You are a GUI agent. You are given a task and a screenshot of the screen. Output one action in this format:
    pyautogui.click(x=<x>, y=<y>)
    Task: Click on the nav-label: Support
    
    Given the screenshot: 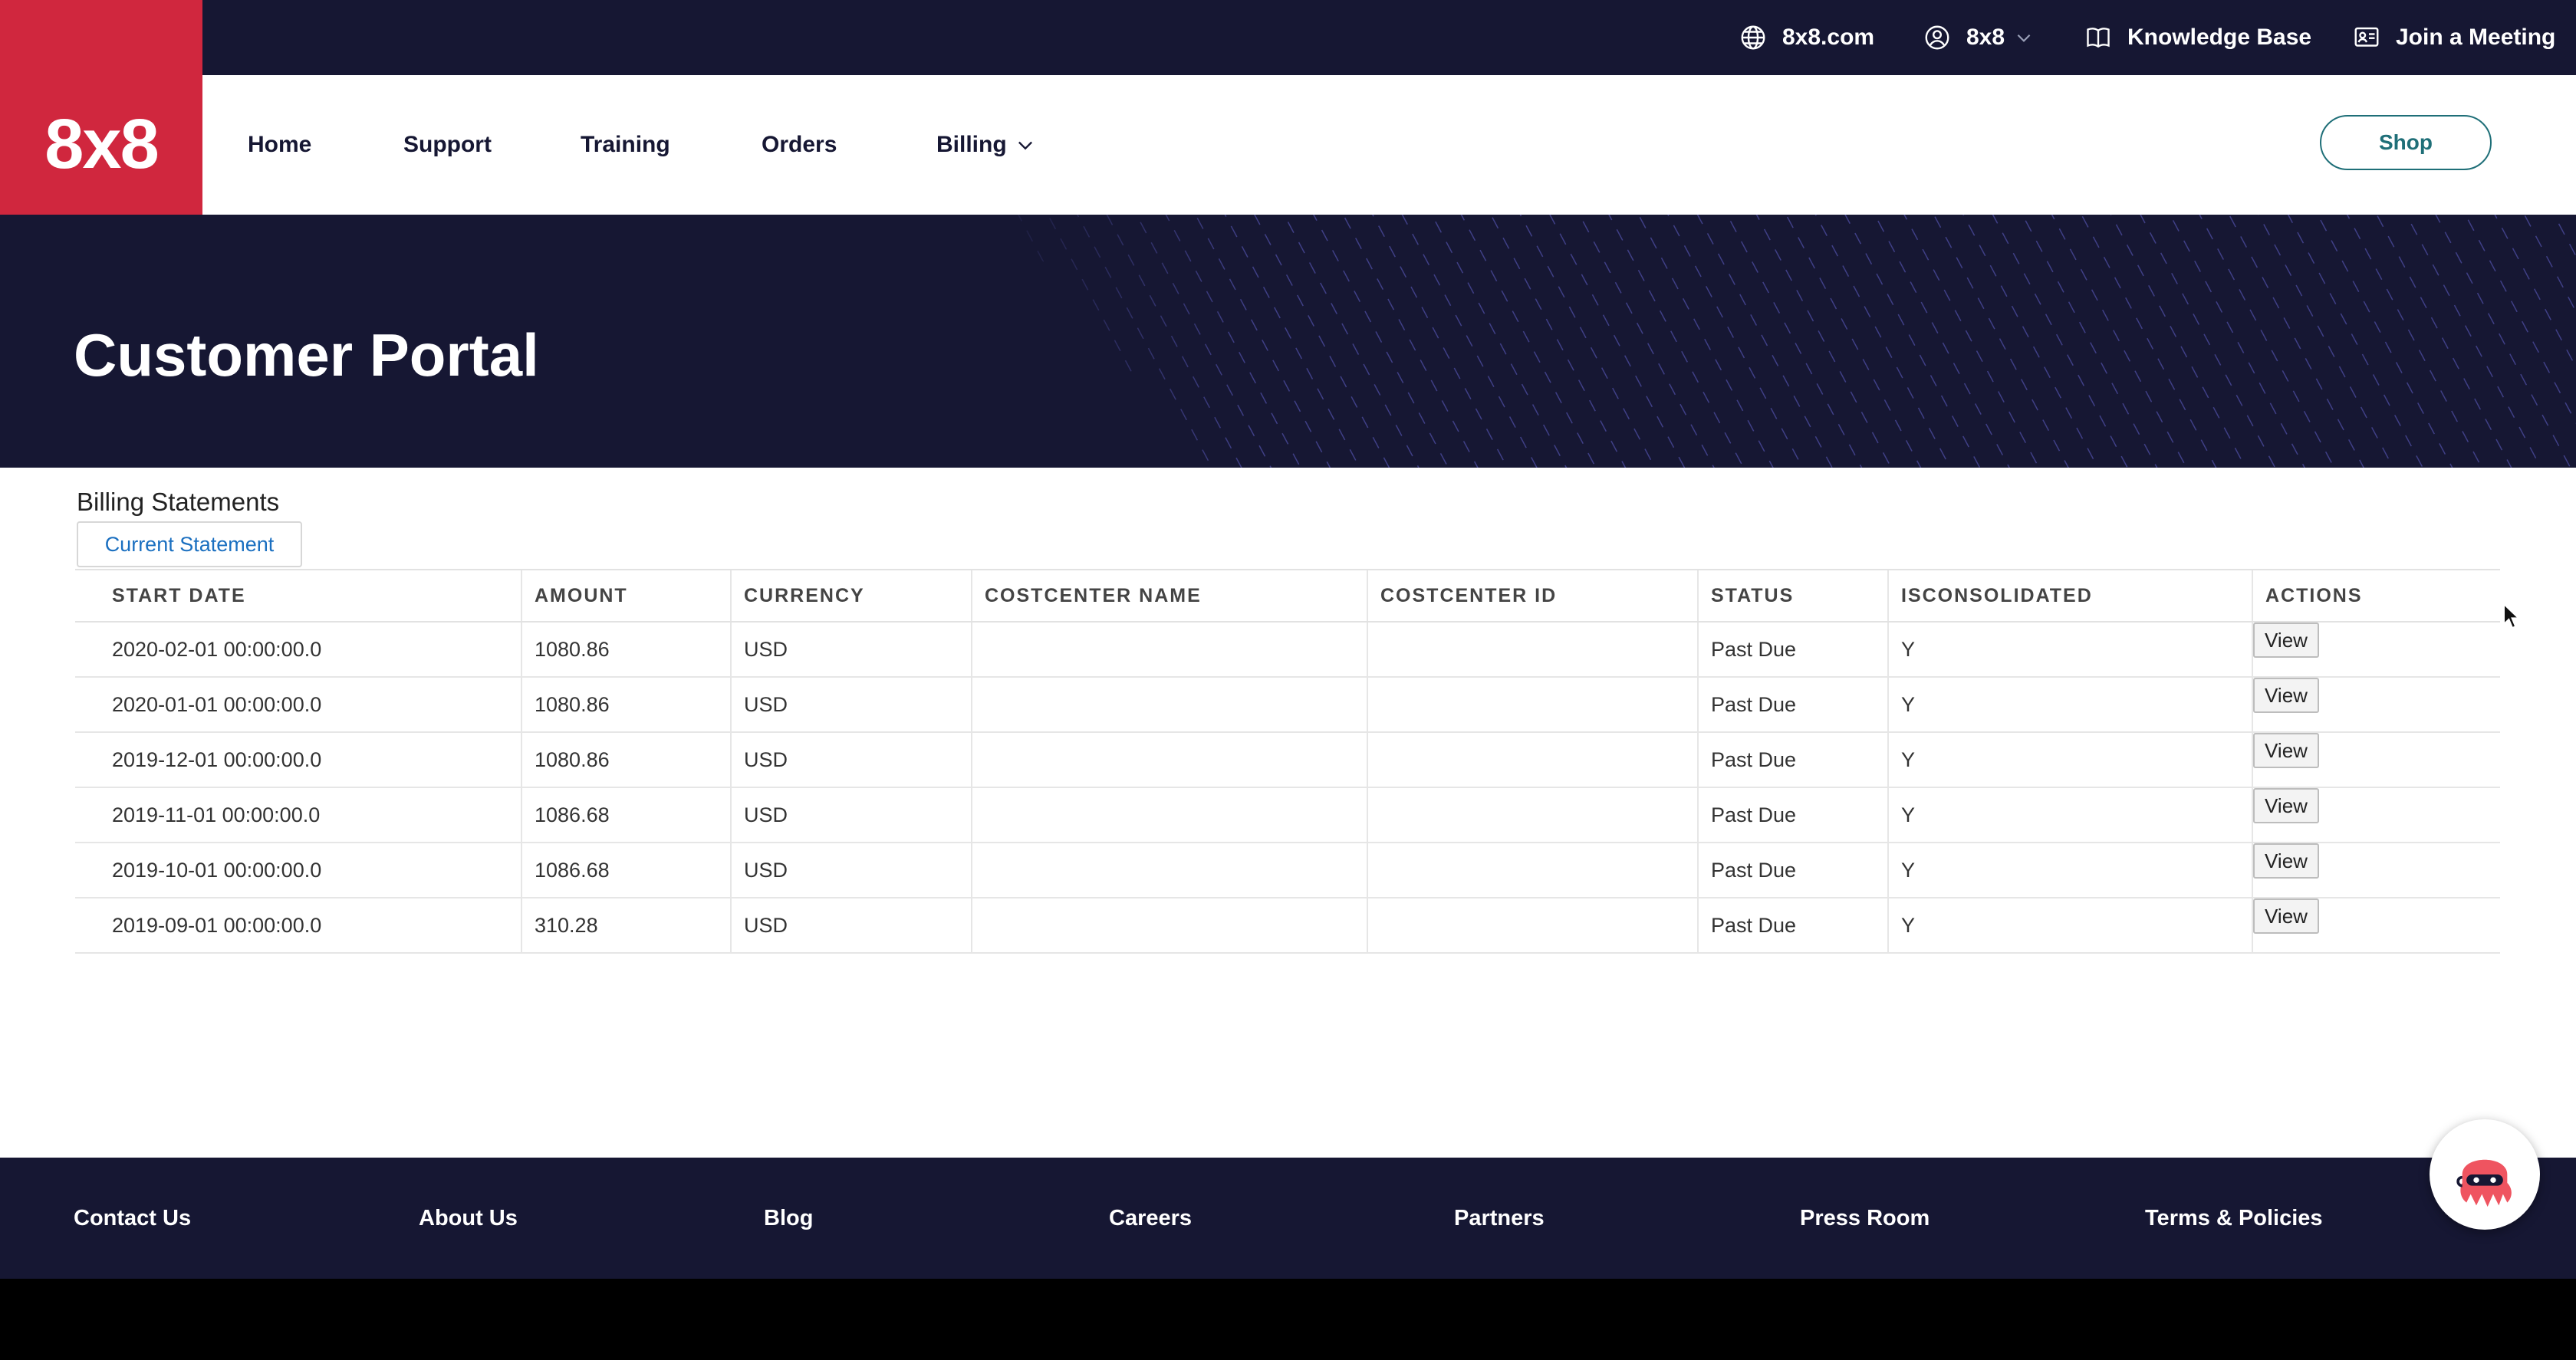 What is the action you would take?
    pyautogui.click(x=447, y=145)
    